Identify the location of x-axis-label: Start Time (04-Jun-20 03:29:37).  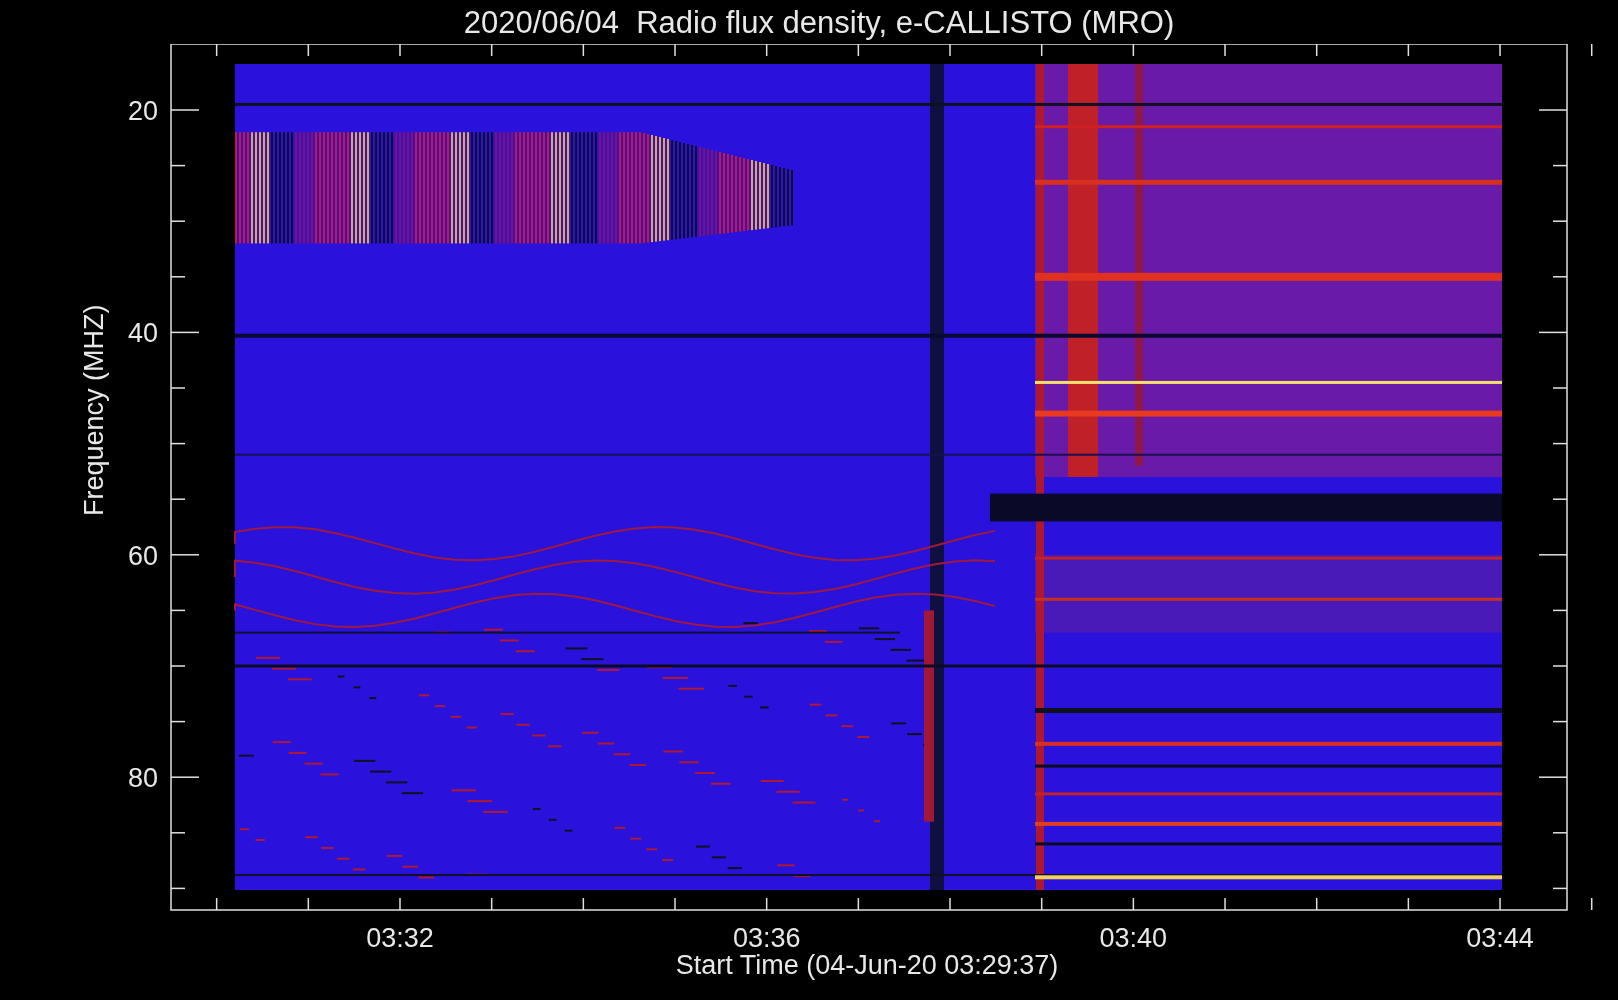
(867, 965).